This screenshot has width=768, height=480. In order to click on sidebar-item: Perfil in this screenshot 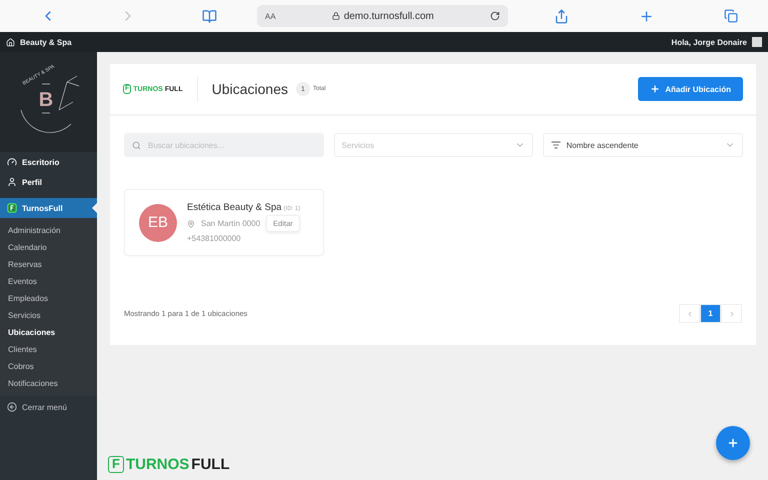, I will do `click(48, 182)`.